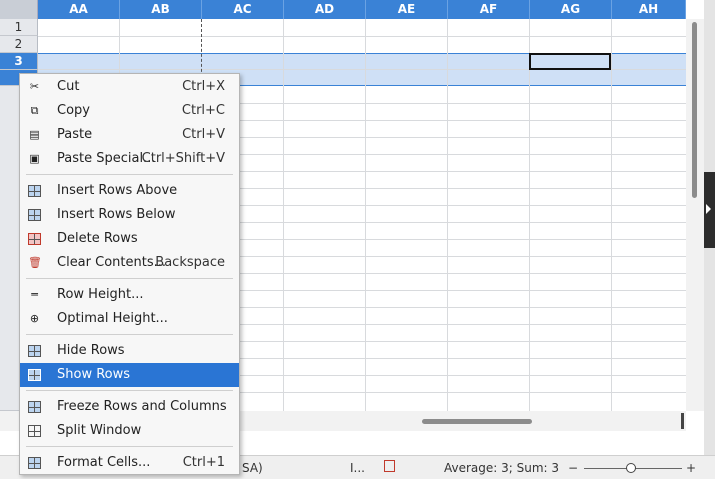 This screenshot has height=479, width=715. I want to click on copy-icon: ⧉, so click(34, 110).